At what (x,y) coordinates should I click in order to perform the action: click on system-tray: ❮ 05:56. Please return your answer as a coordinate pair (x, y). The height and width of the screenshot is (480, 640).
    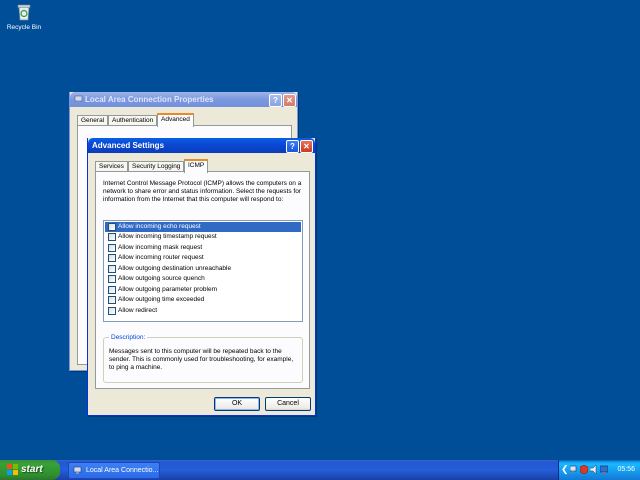
    Looking at the image, I should click on (599, 470).